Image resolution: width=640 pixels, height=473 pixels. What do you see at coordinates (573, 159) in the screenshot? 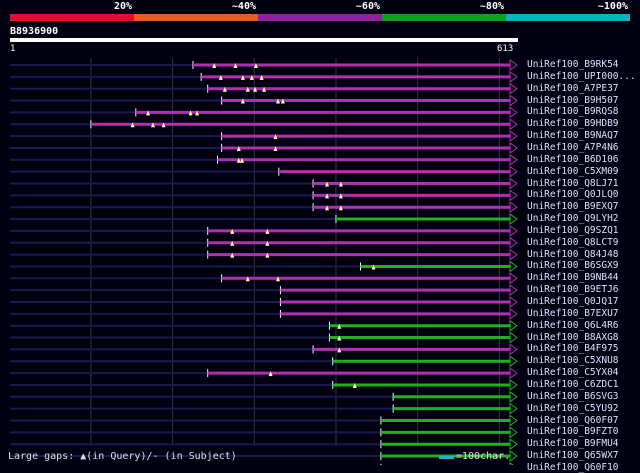
I see `hit-label-link: UniRef100_B6D106` at bounding box center [573, 159].